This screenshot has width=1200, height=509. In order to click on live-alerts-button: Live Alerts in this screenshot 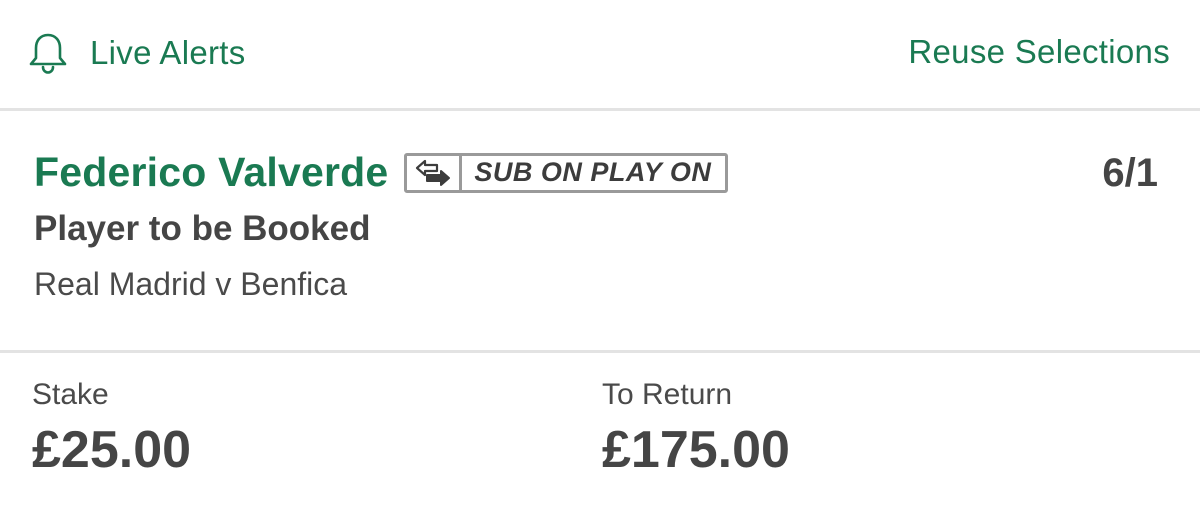, I will do `click(137, 53)`.